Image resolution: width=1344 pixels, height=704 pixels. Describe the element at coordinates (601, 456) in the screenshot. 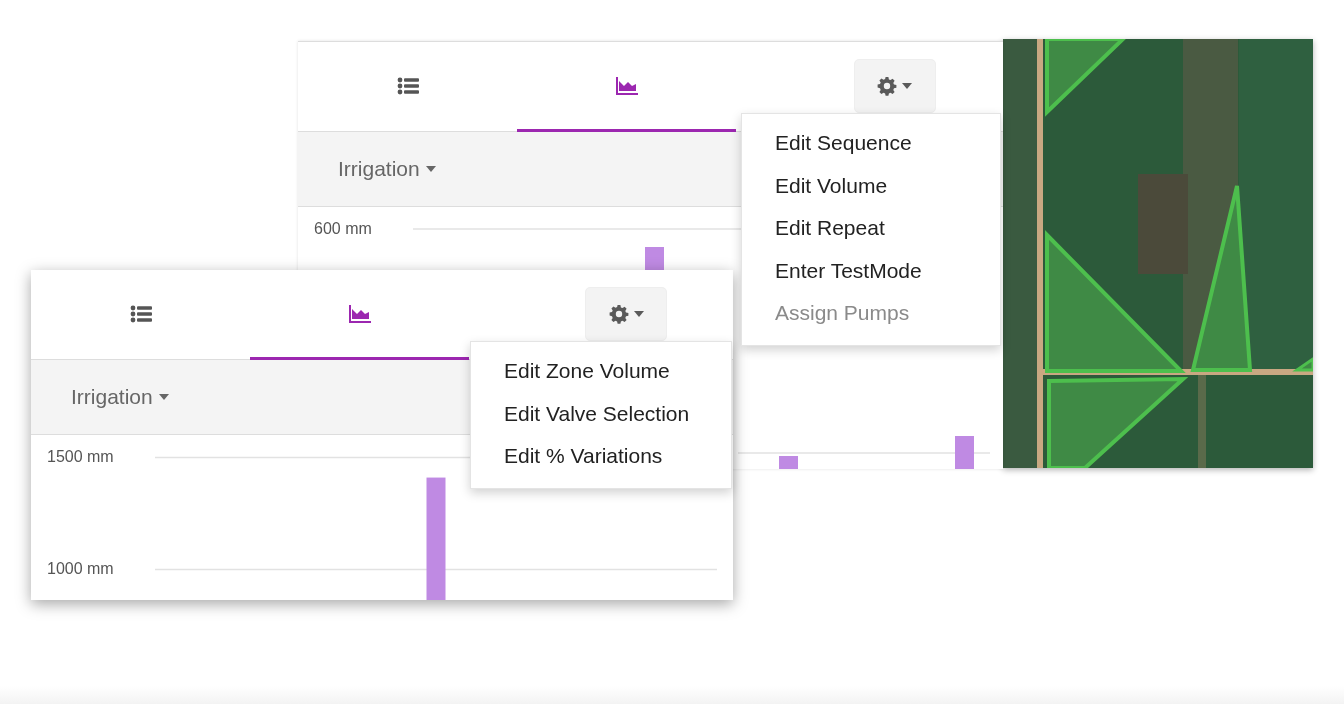

I see `menu-item: Edit % Variations` at that location.